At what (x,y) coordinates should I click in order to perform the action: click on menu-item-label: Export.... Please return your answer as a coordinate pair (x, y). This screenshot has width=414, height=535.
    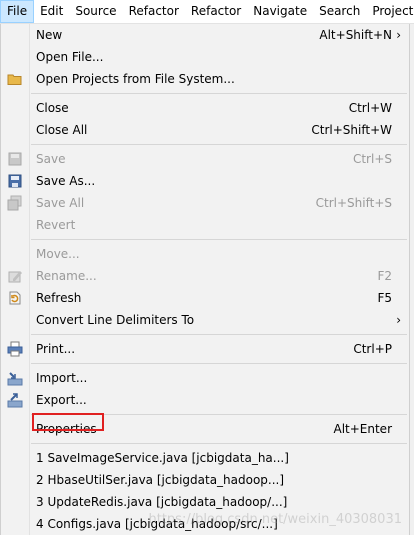
    Looking at the image, I should click on (61, 400).